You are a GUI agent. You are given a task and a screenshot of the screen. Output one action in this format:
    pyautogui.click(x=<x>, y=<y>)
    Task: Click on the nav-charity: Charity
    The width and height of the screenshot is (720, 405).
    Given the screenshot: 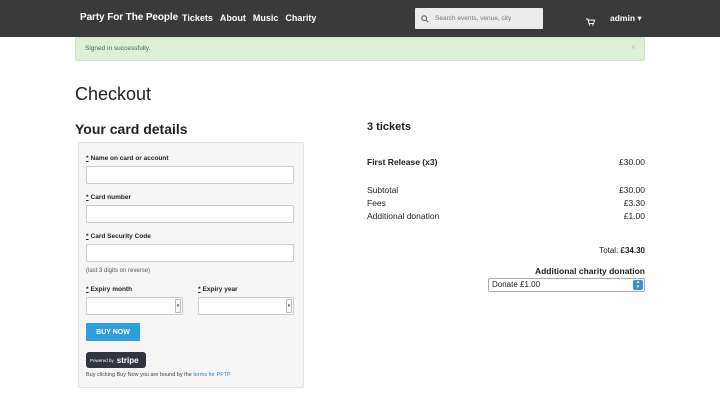 What is the action you would take?
    pyautogui.click(x=300, y=18)
    